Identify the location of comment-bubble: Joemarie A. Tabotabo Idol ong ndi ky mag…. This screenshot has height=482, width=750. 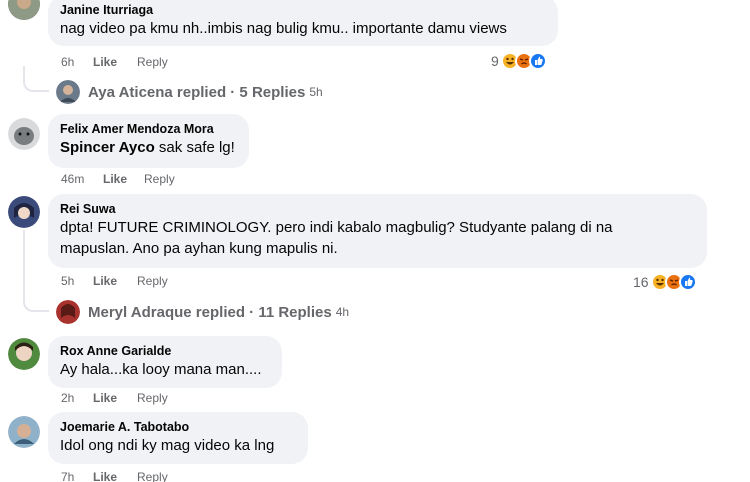
(178, 438).